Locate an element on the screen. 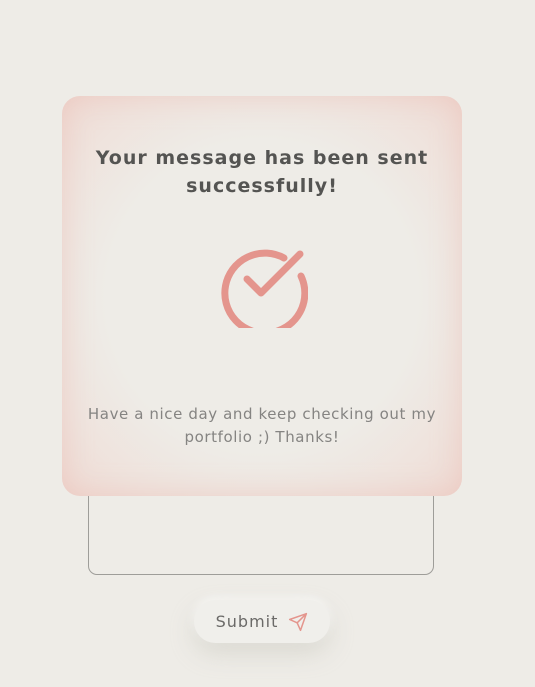 This screenshot has width=535, height=687. modal-title: Your message has been sent successfully! is located at coordinates (262, 172).